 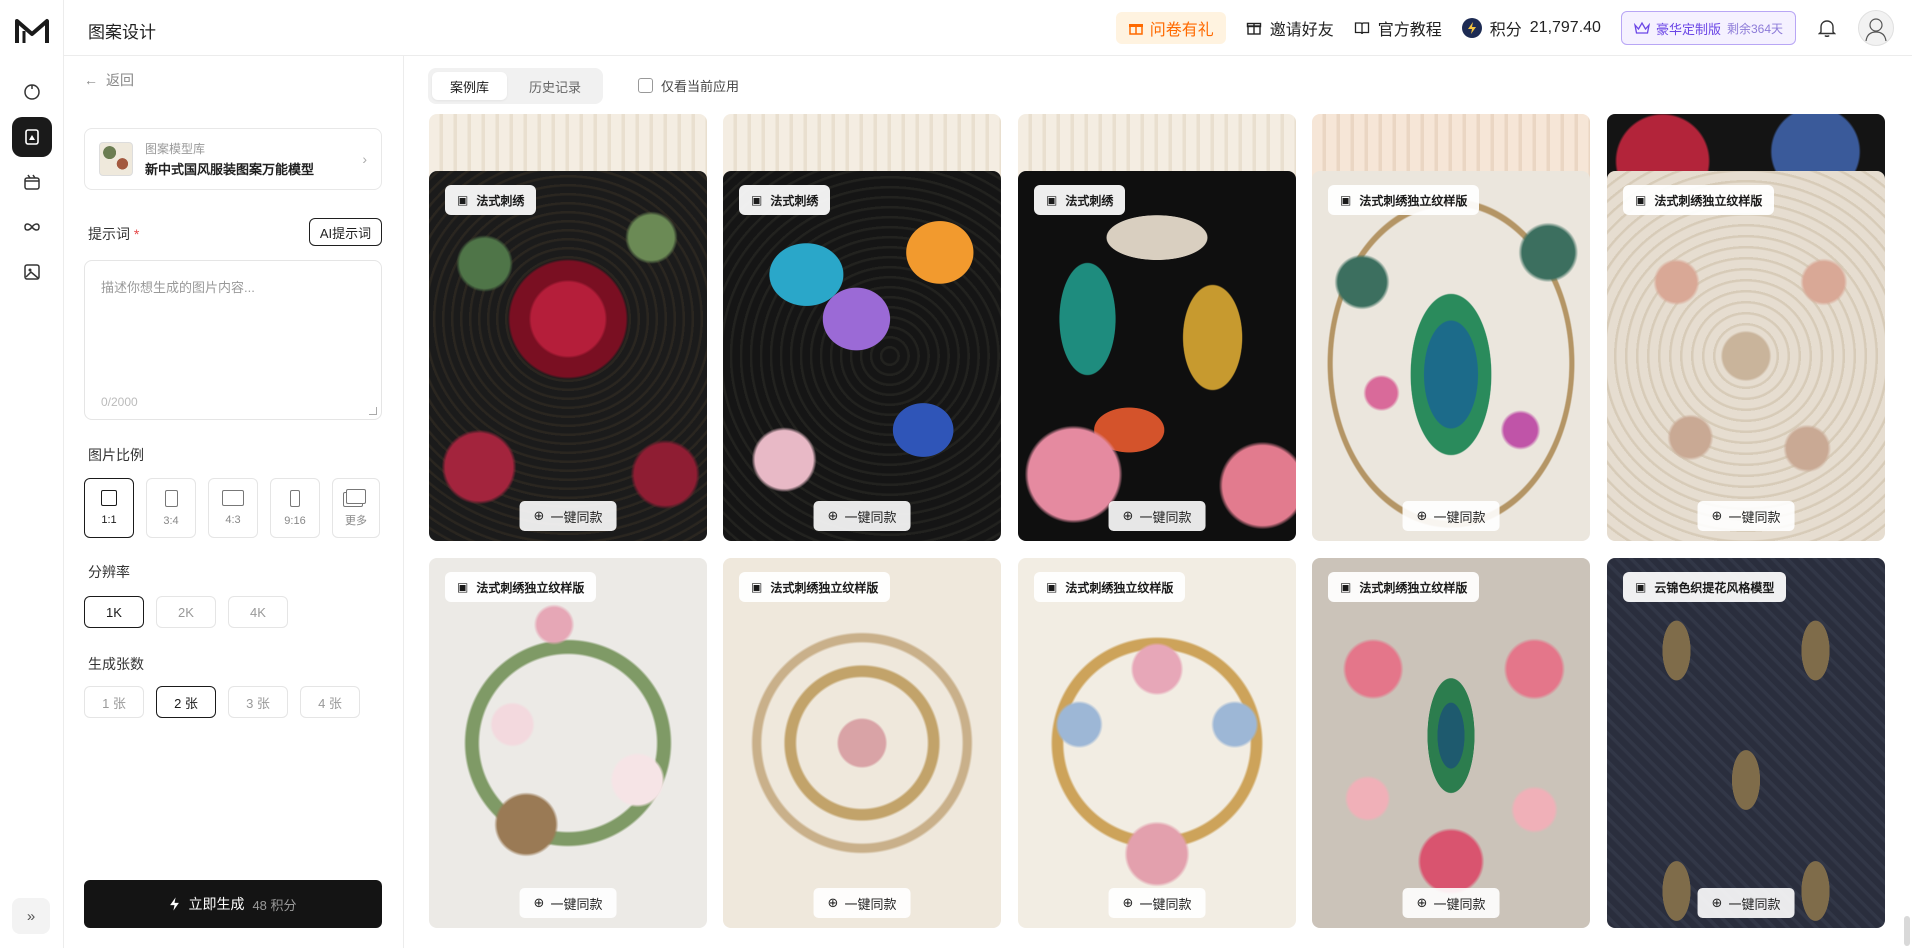 What do you see at coordinates (116, 664) in the screenshot?
I see `count-label: 生成张数` at bounding box center [116, 664].